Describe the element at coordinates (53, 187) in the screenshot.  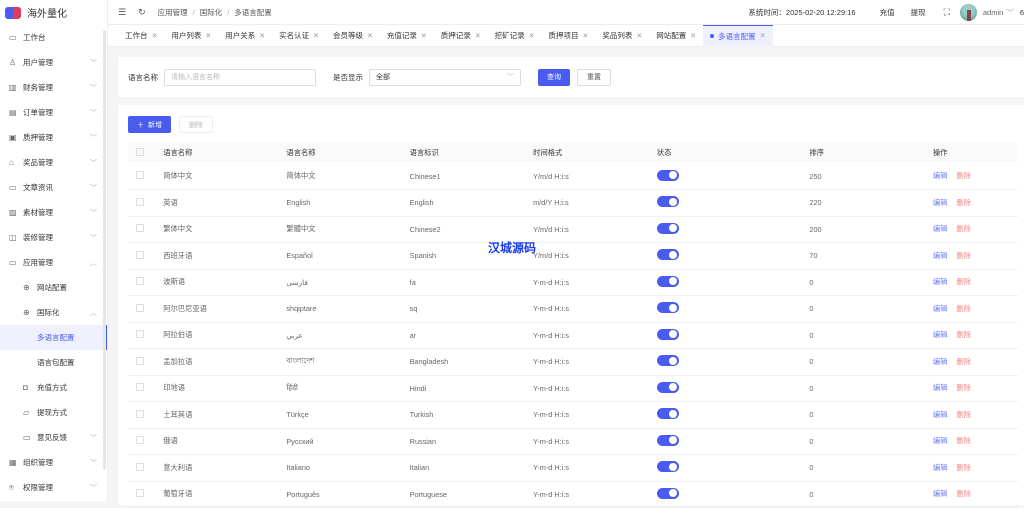
I see `sidebar-item: ▭ 文章资讯 ﹀` at that location.